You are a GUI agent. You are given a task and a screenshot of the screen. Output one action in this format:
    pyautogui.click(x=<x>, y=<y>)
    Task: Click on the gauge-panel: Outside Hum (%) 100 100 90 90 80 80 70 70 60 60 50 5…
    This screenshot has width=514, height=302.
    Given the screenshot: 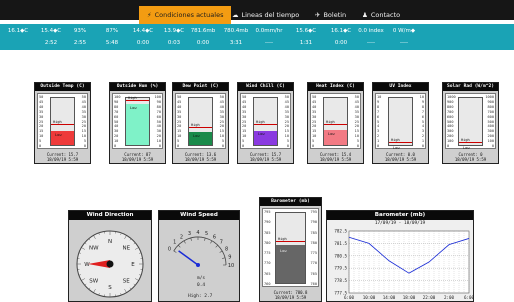 What is the action you would take?
    pyautogui.click(x=137, y=123)
    